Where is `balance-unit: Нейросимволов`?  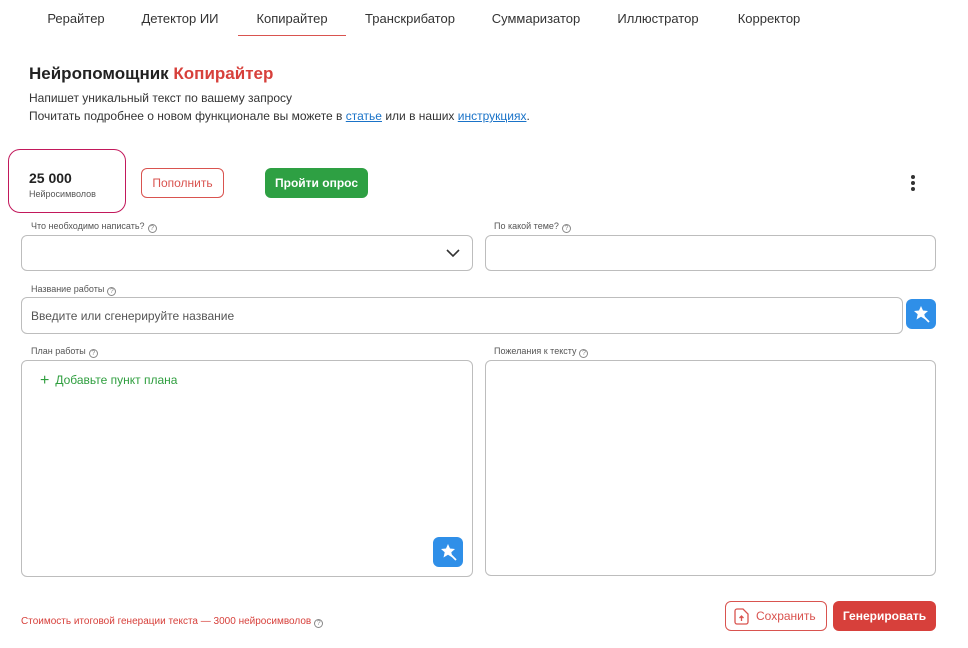
balance-unit: Нейросимволов is located at coordinates (62, 194).